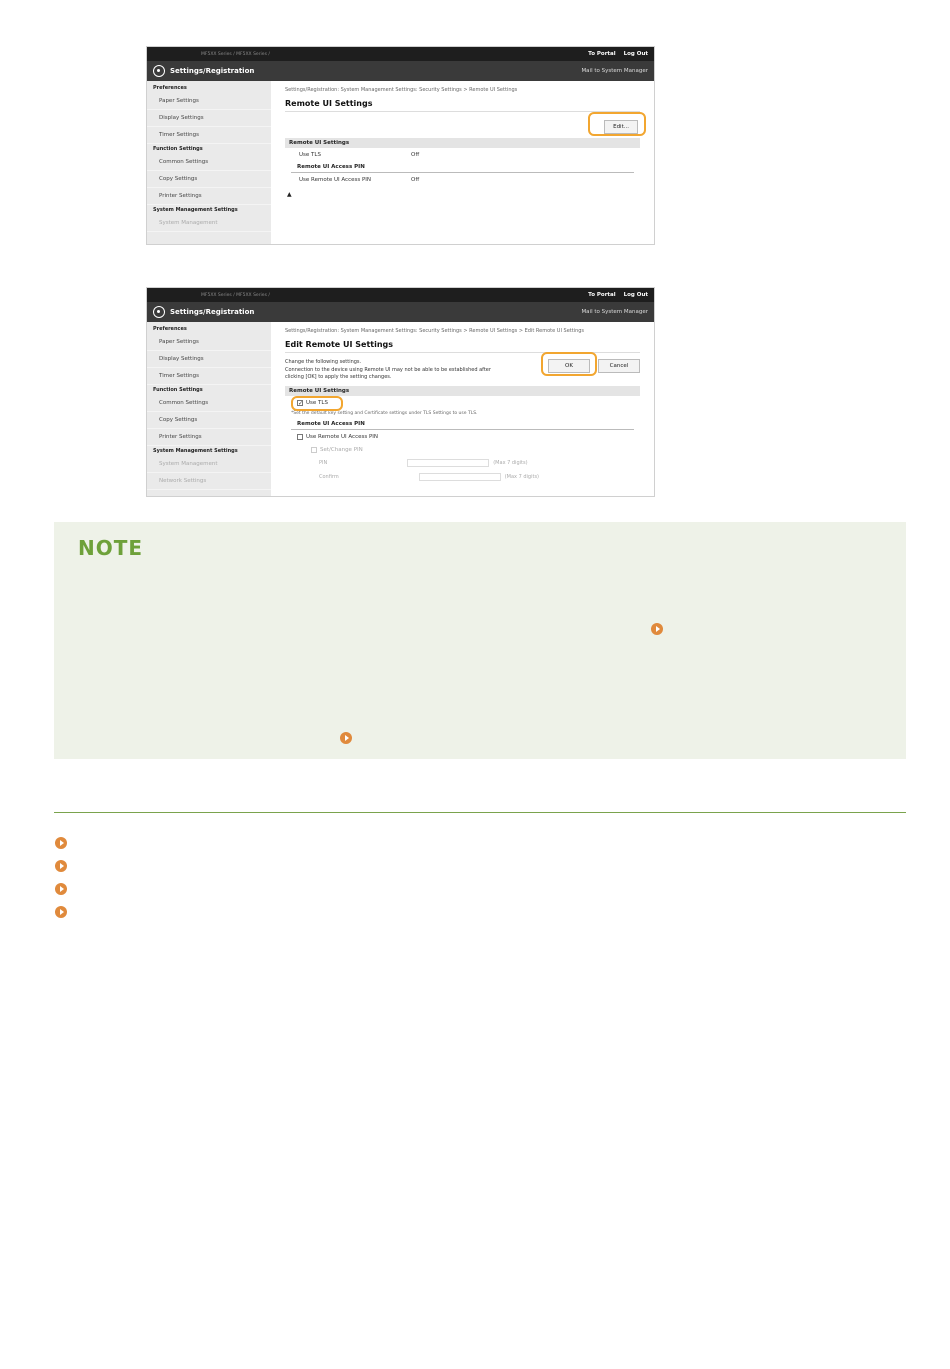 Image resolution: width=950 pixels, height=1369 pixels. I want to click on page-title: Remote UI Settings, so click(462, 105).